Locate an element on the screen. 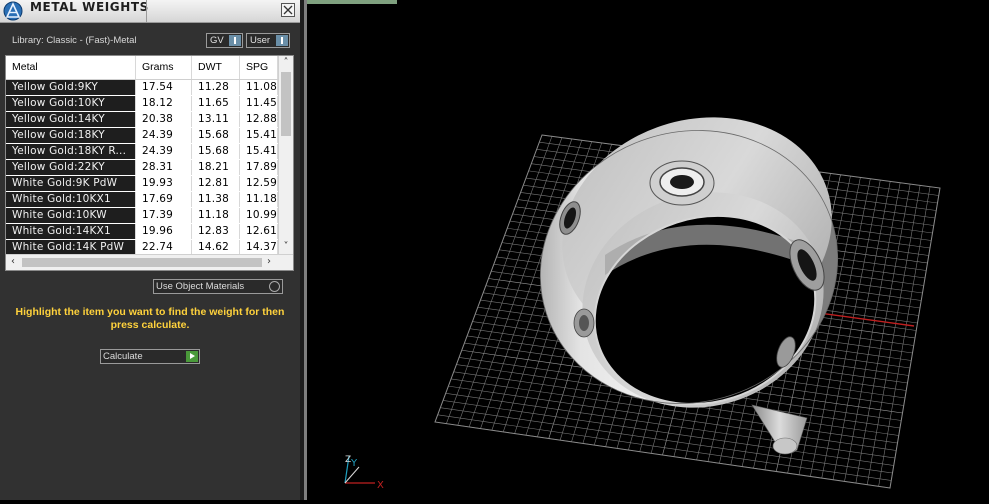 The height and width of the screenshot is (504, 989). dwt-cell: 11.18 is located at coordinates (216, 215).